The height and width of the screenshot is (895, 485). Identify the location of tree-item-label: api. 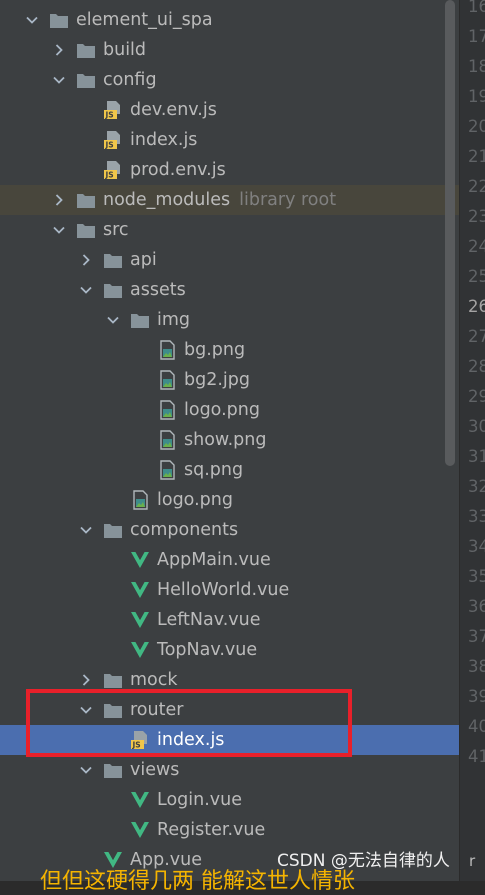
(143, 260).